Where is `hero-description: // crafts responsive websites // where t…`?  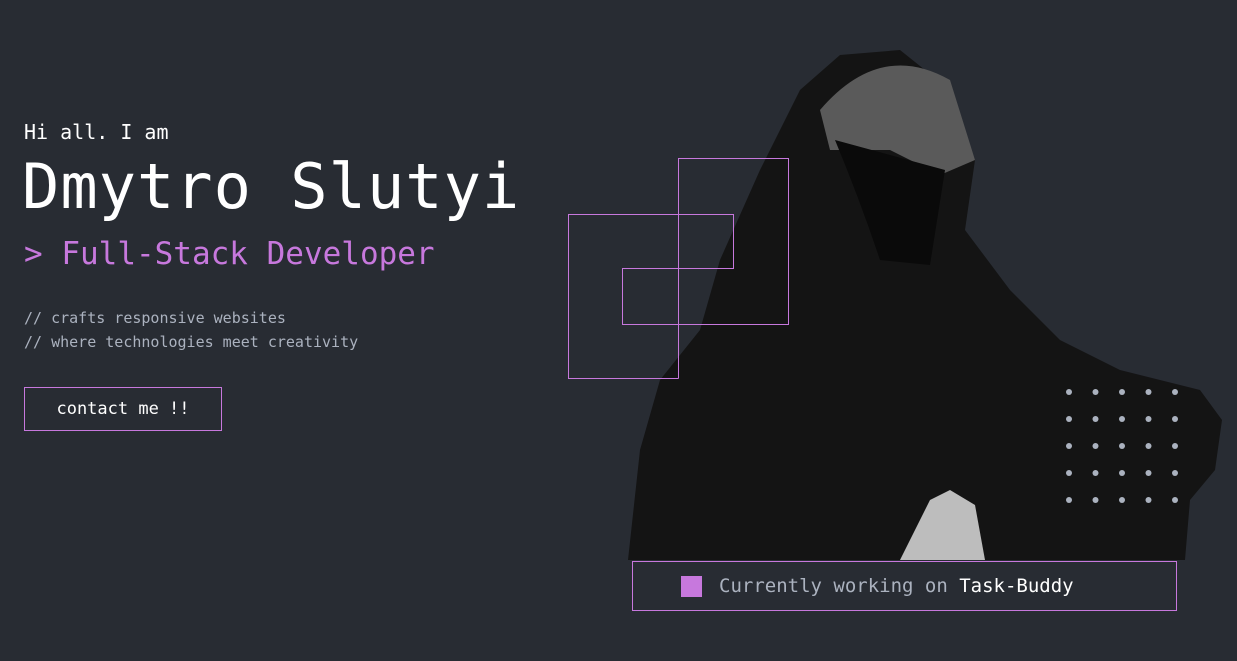
hero-description: // crafts responsive websites // where t… is located at coordinates (191, 330).